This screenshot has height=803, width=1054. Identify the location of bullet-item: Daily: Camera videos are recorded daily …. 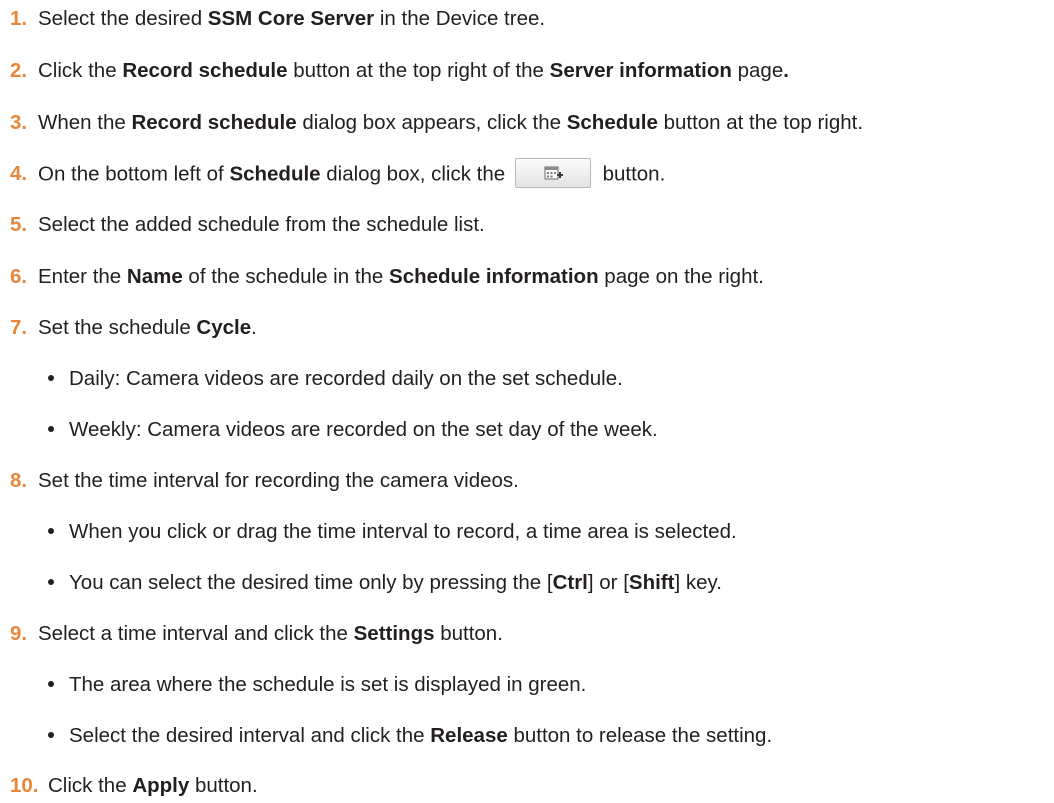
(335, 379).